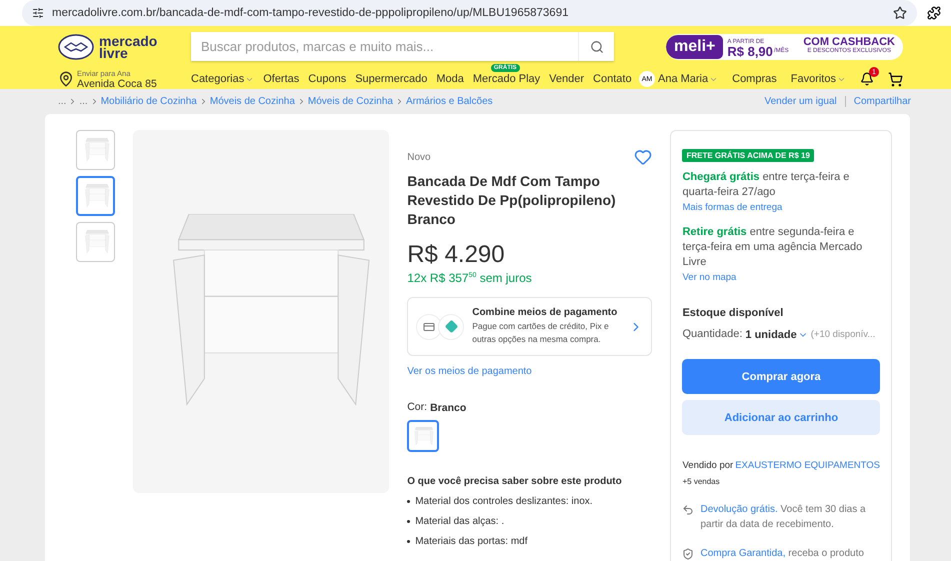  I want to click on color-value: Branco, so click(448, 408).